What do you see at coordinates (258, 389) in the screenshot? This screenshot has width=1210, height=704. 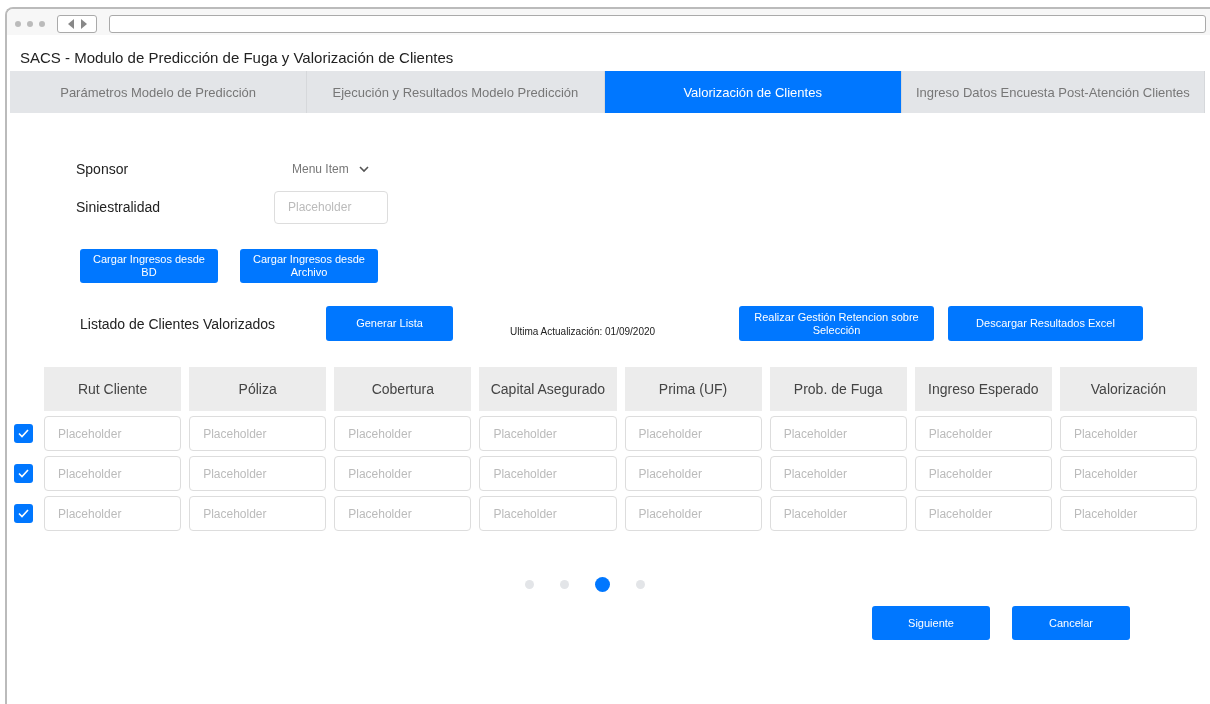 I see `column-header: Póliza` at bounding box center [258, 389].